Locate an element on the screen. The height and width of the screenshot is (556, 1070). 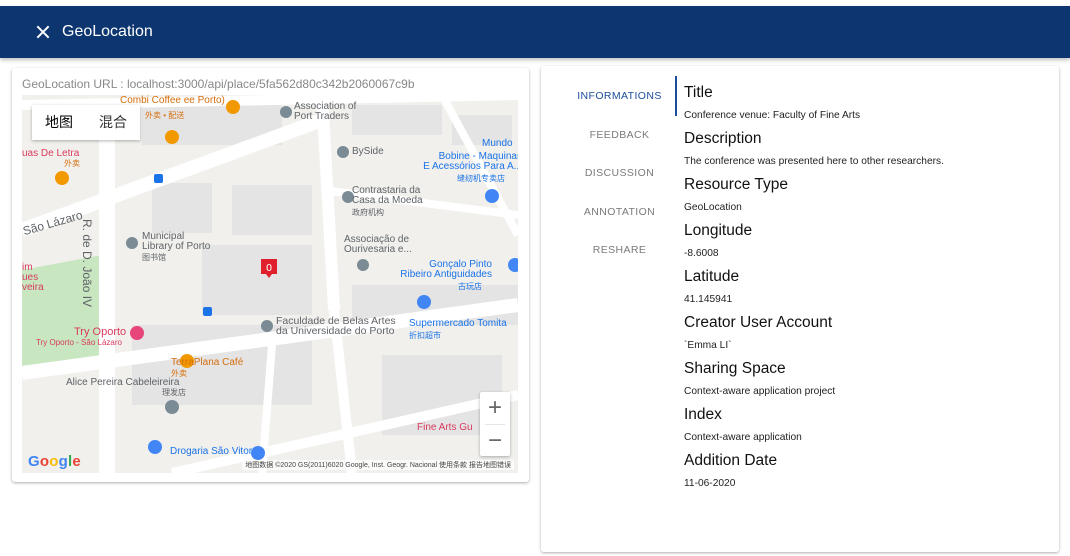
active-tab-indicator is located at coordinates (676, 96).